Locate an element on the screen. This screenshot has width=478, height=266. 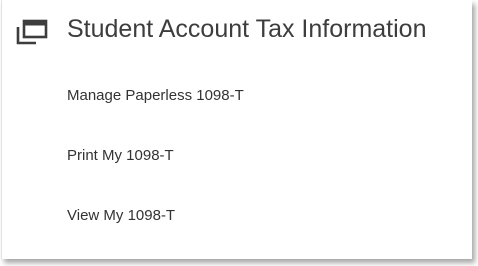
view-1098t-link: View My 1098-T is located at coordinates (121, 216).